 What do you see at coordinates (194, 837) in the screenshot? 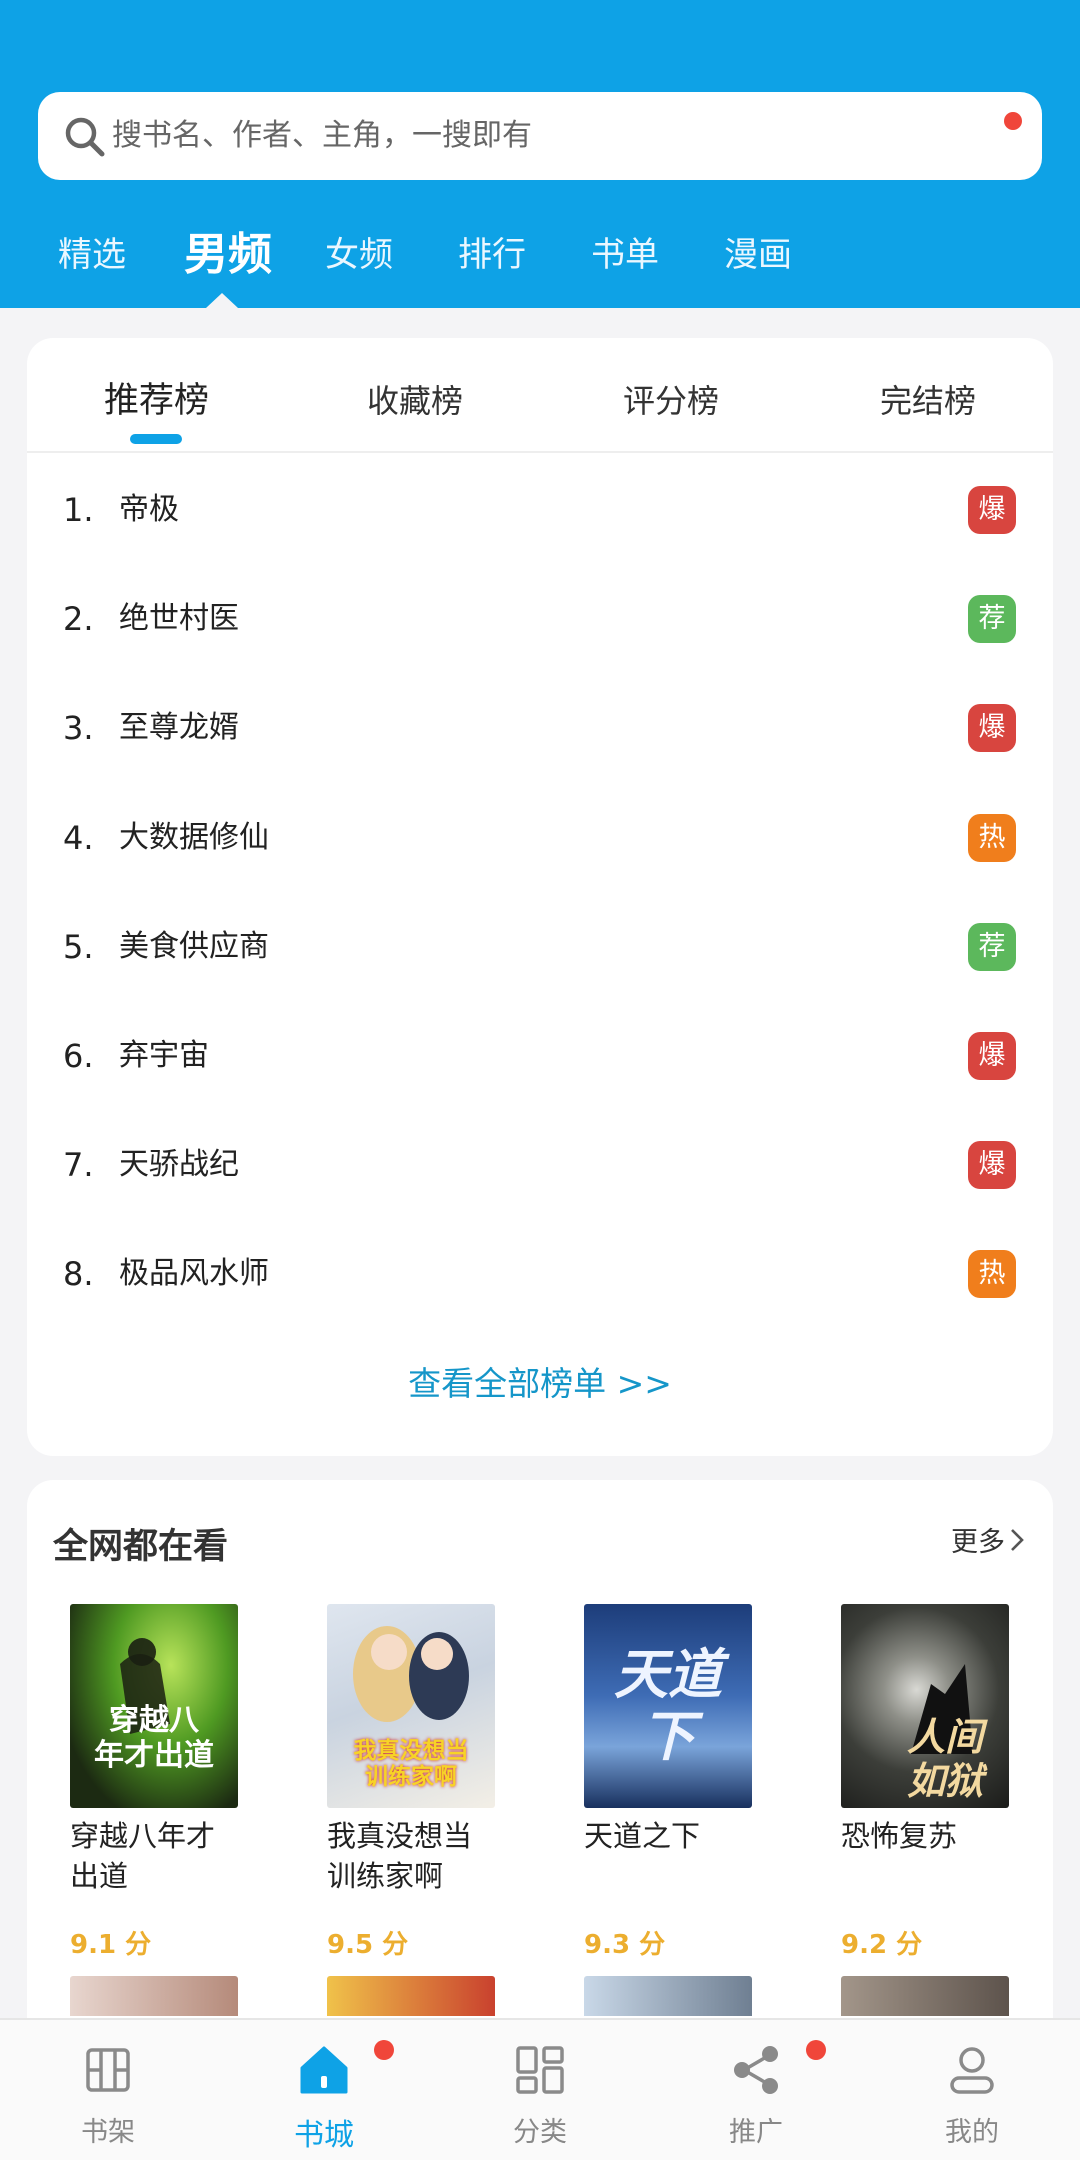
I see `rank-title: 大数据修仙` at bounding box center [194, 837].